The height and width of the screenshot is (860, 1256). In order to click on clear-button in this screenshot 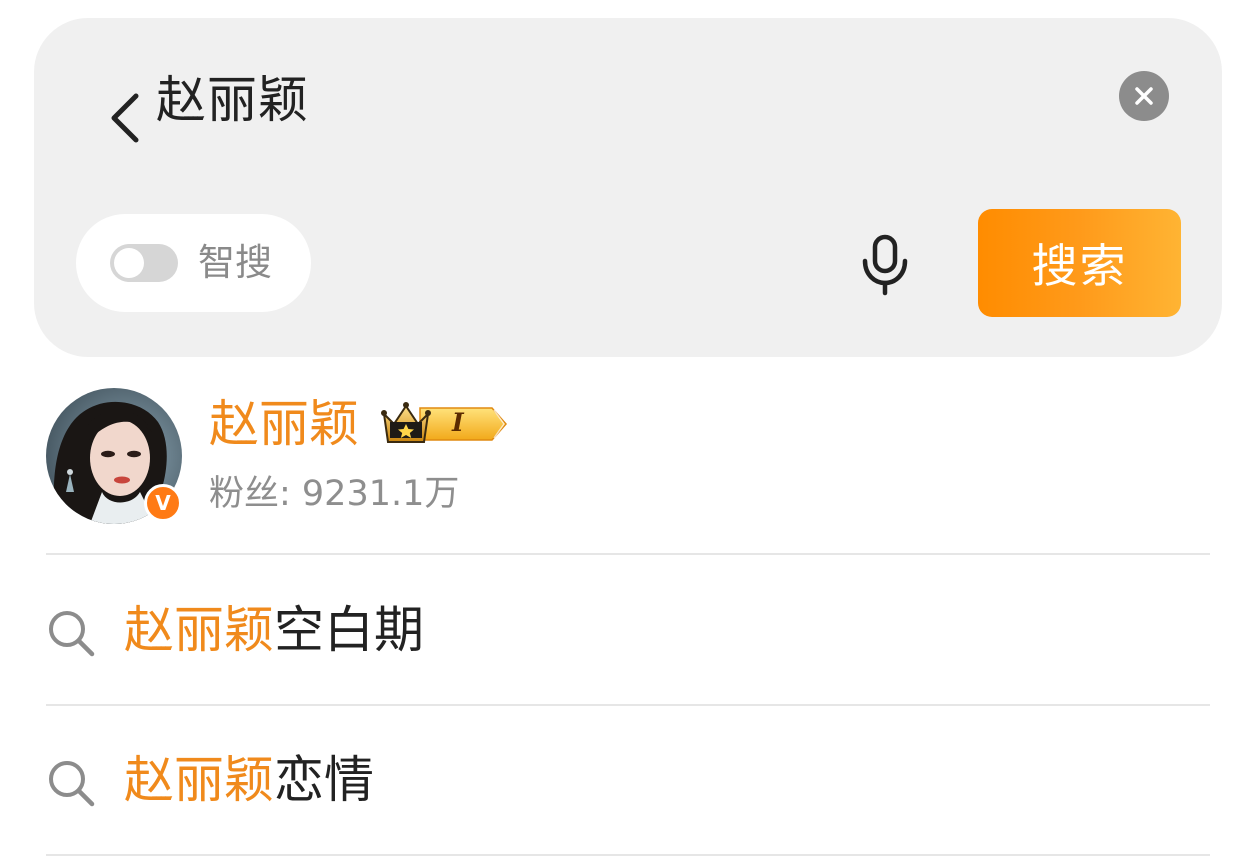, I will do `click(1144, 96)`.